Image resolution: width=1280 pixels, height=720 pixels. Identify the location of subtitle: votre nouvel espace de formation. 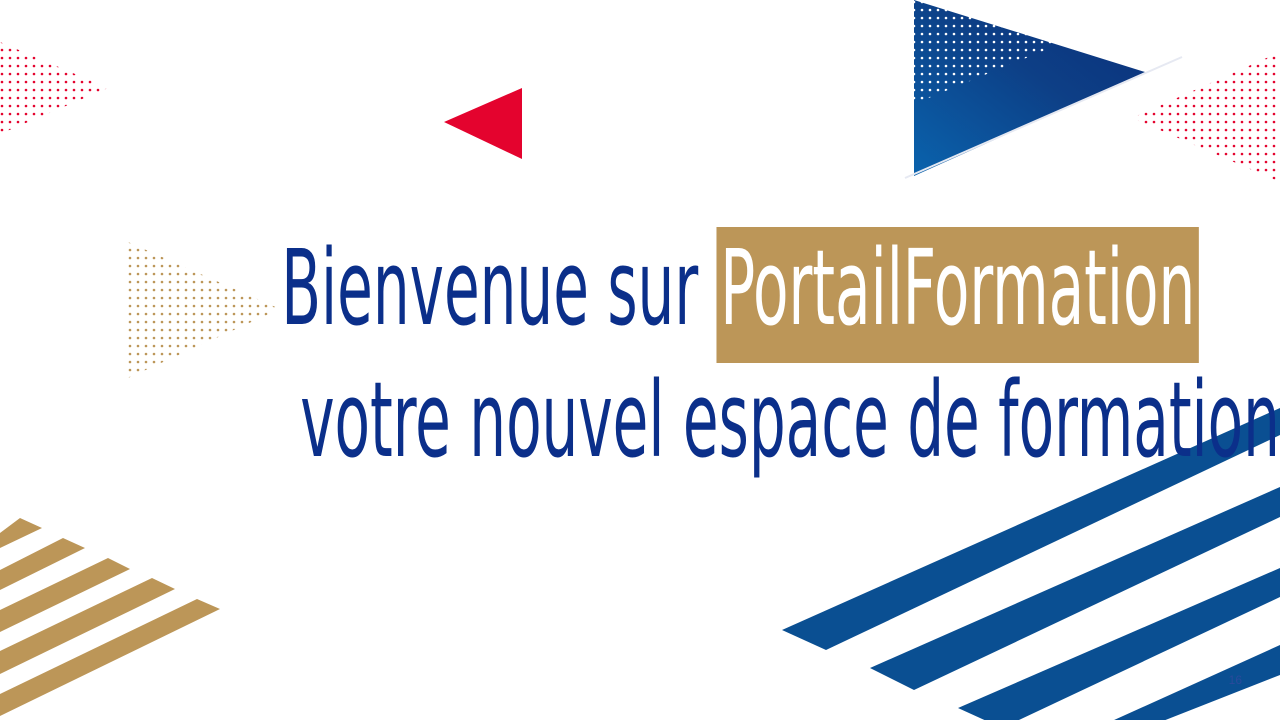
(790, 420).